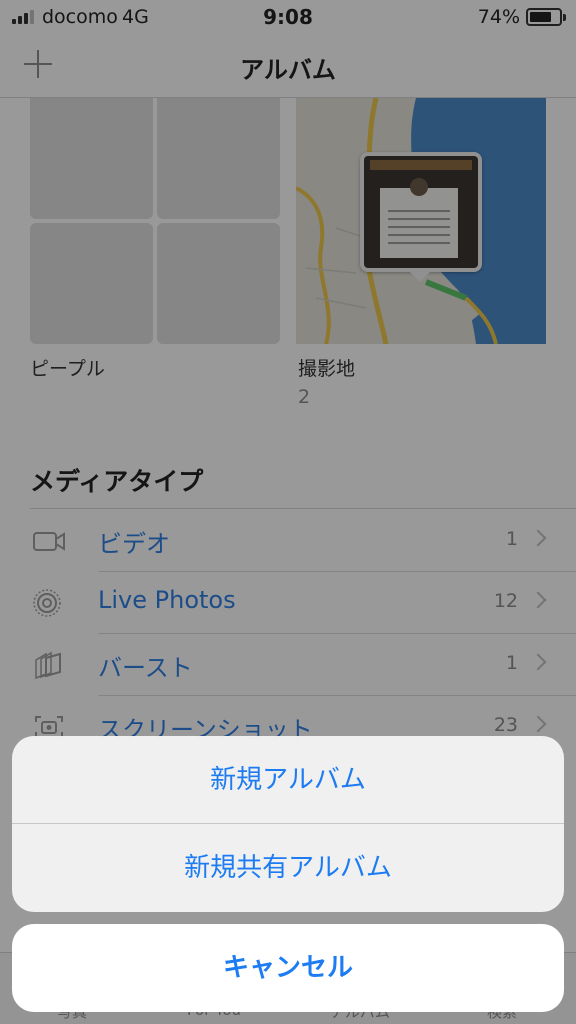 This screenshot has width=576, height=1024. What do you see at coordinates (288, 968) in the screenshot?
I see `cancel-button: キャンセル` at bounding box center [288, 968].